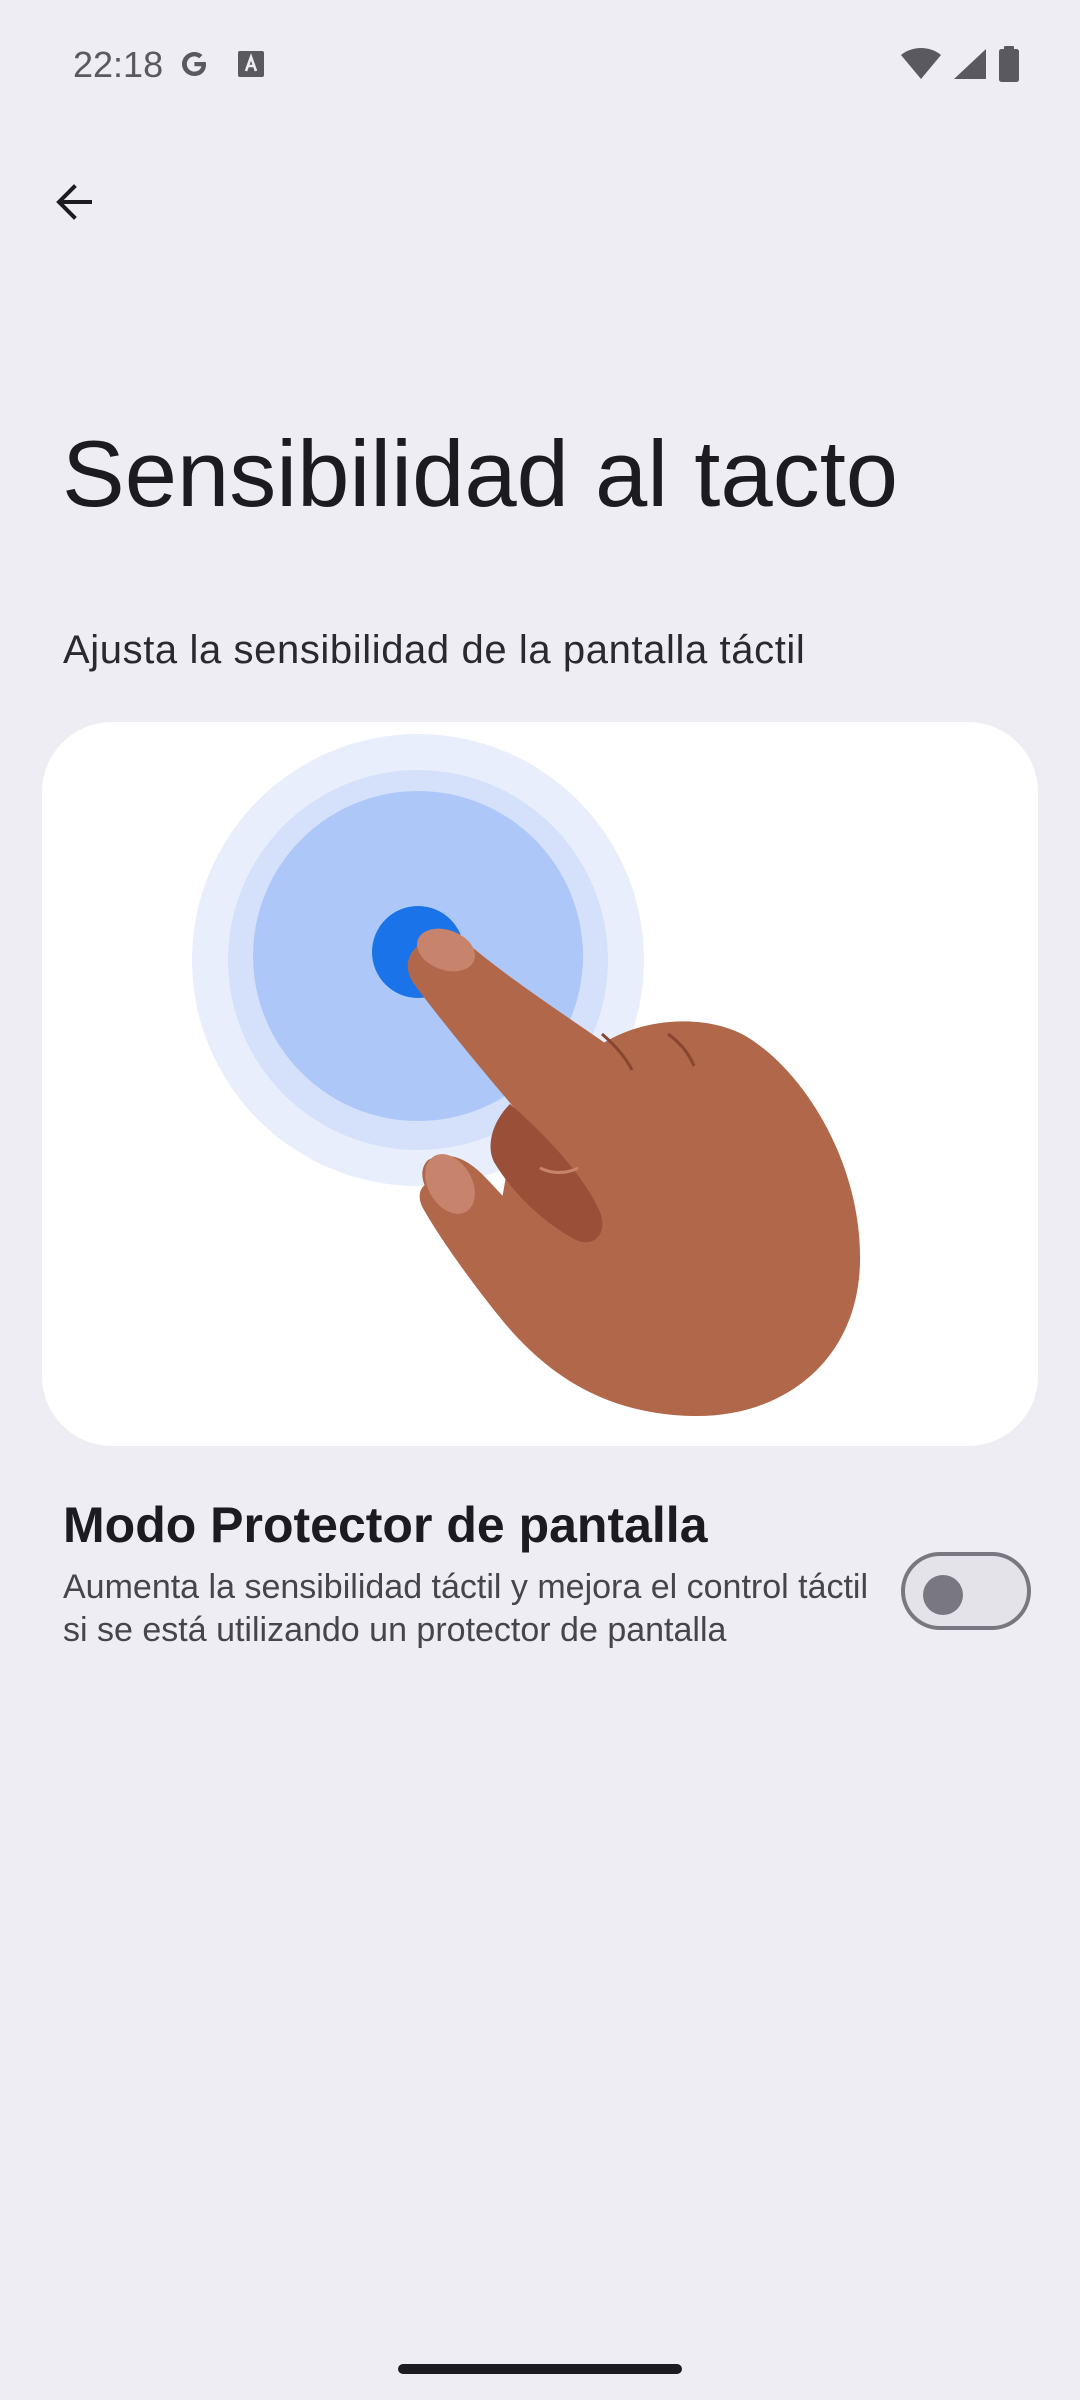 This screenshot has width=1080, height=2400. Describe the element at coordinates (943, 1595) in the screenshot. I see `toggle-knob` at that location.